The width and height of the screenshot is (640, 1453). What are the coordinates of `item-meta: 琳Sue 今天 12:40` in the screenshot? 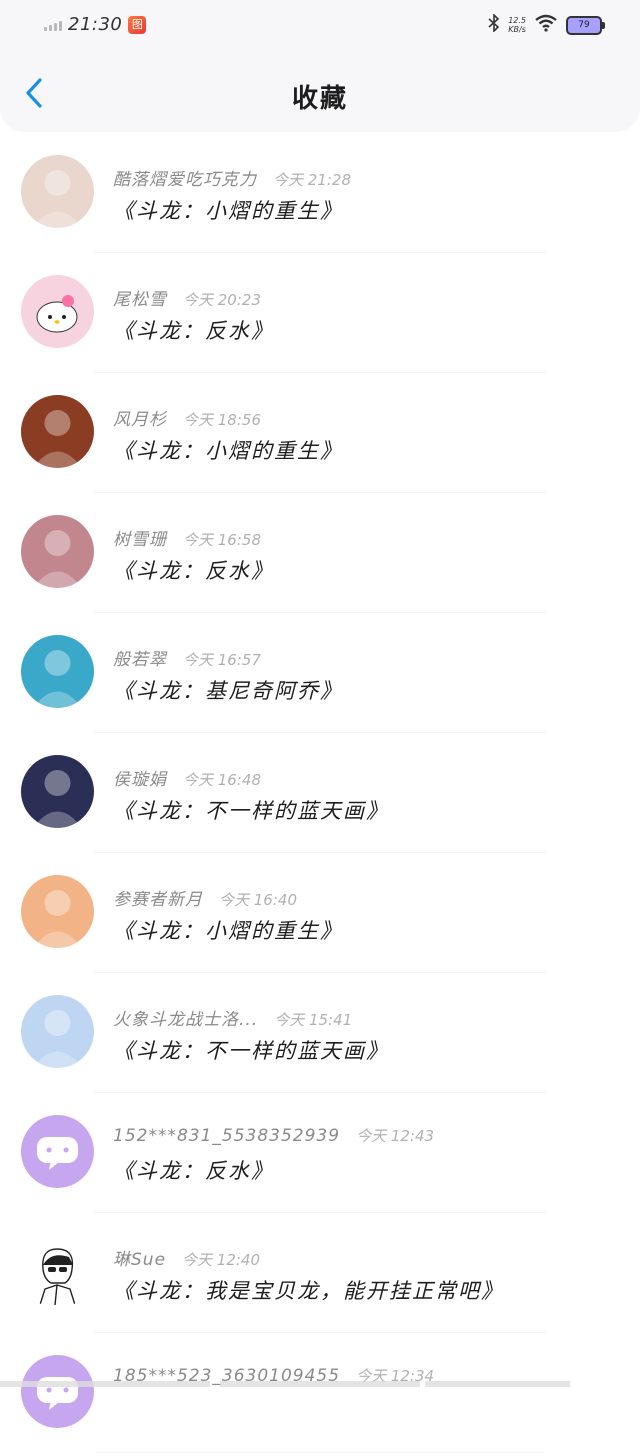 It's located at (186, 1257).